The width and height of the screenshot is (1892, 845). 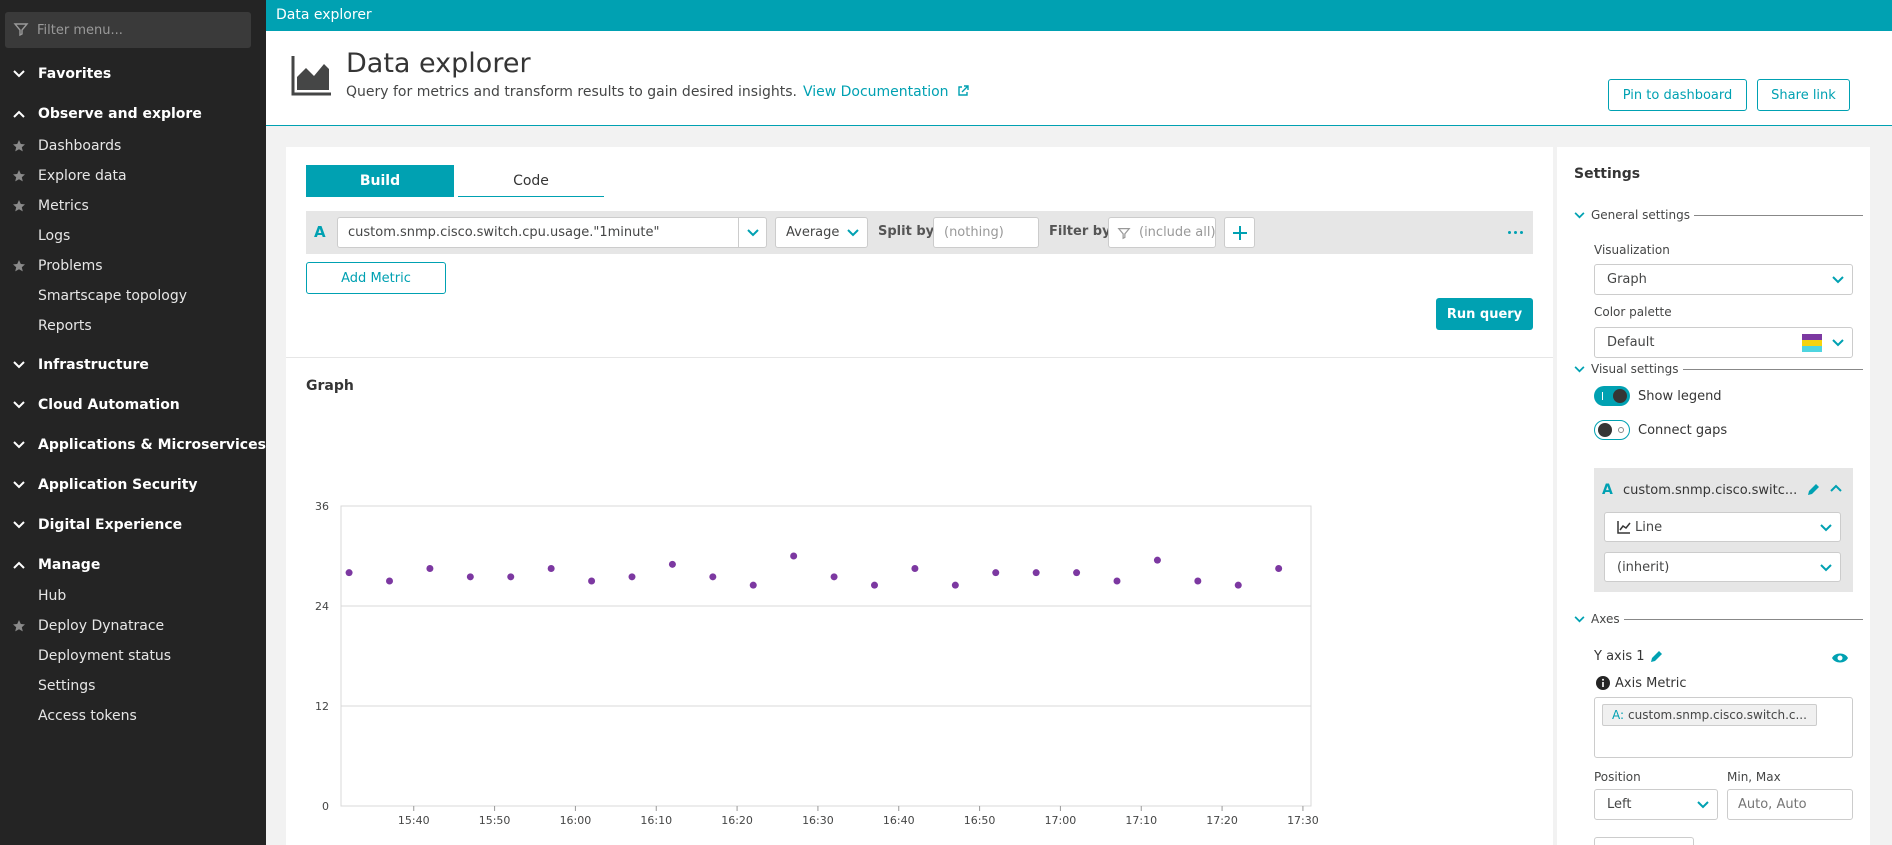 I want to click on x-tick-label: 16:00, so click(x=576, y=820).